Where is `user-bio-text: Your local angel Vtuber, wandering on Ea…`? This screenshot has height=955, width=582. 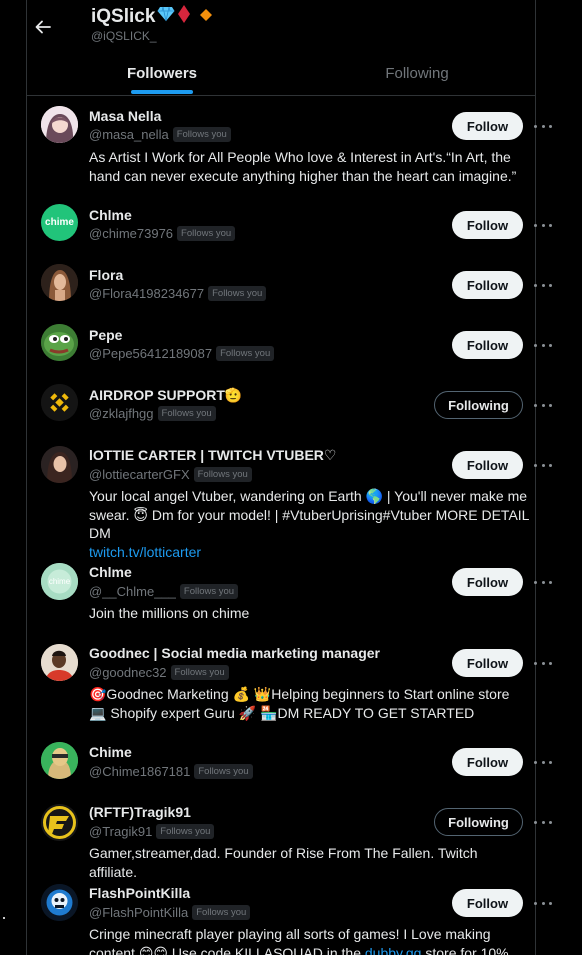
user-bio-text: Your local angel Vtuber, wandering on Ea… is located at coordinates (309, 514).